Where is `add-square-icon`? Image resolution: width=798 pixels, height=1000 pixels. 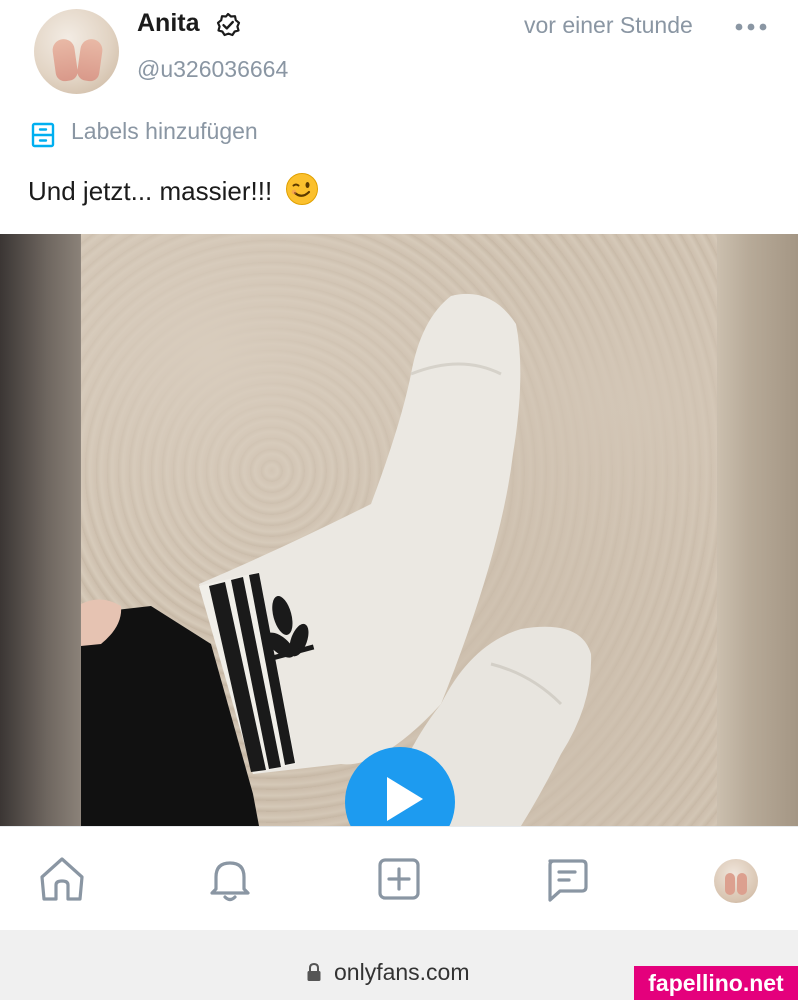
add-square-icon is located at coordinates (399, 879).